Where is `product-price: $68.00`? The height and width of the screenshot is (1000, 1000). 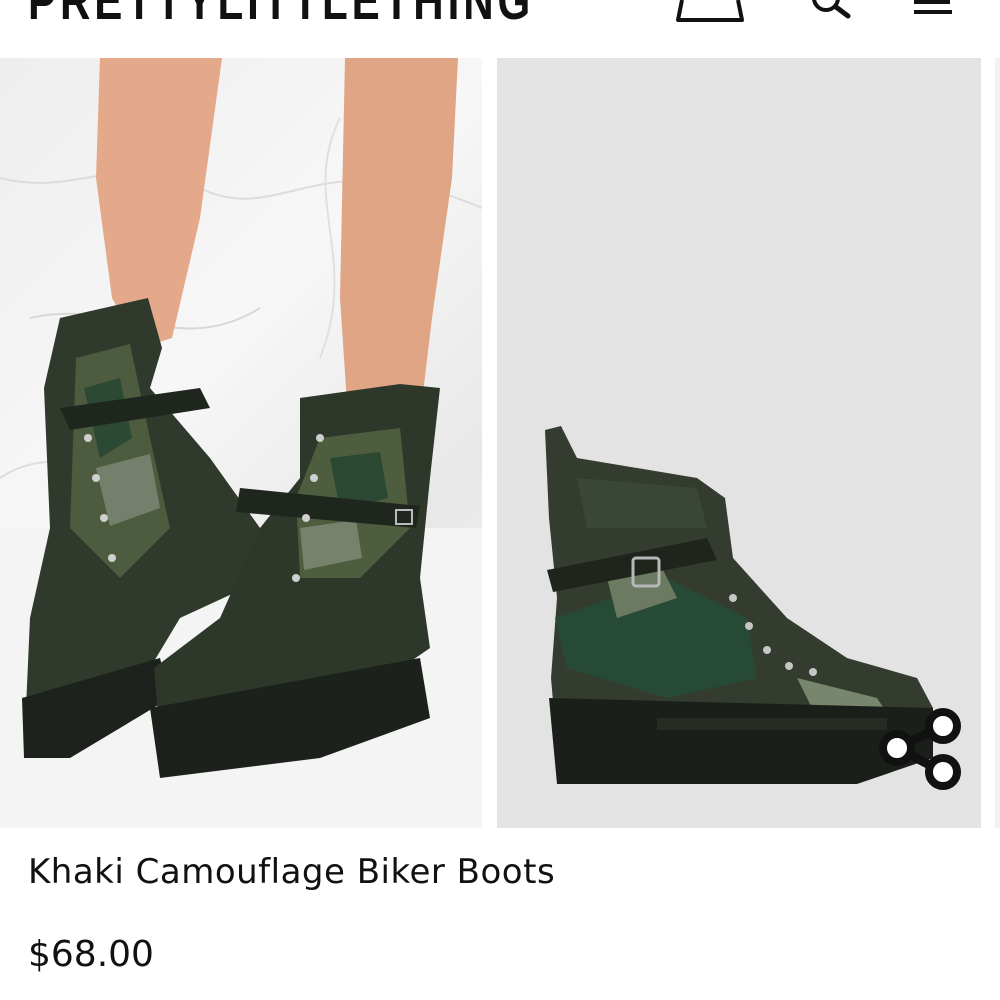 product-price: $68.00 is located at coordinates (91, 954).